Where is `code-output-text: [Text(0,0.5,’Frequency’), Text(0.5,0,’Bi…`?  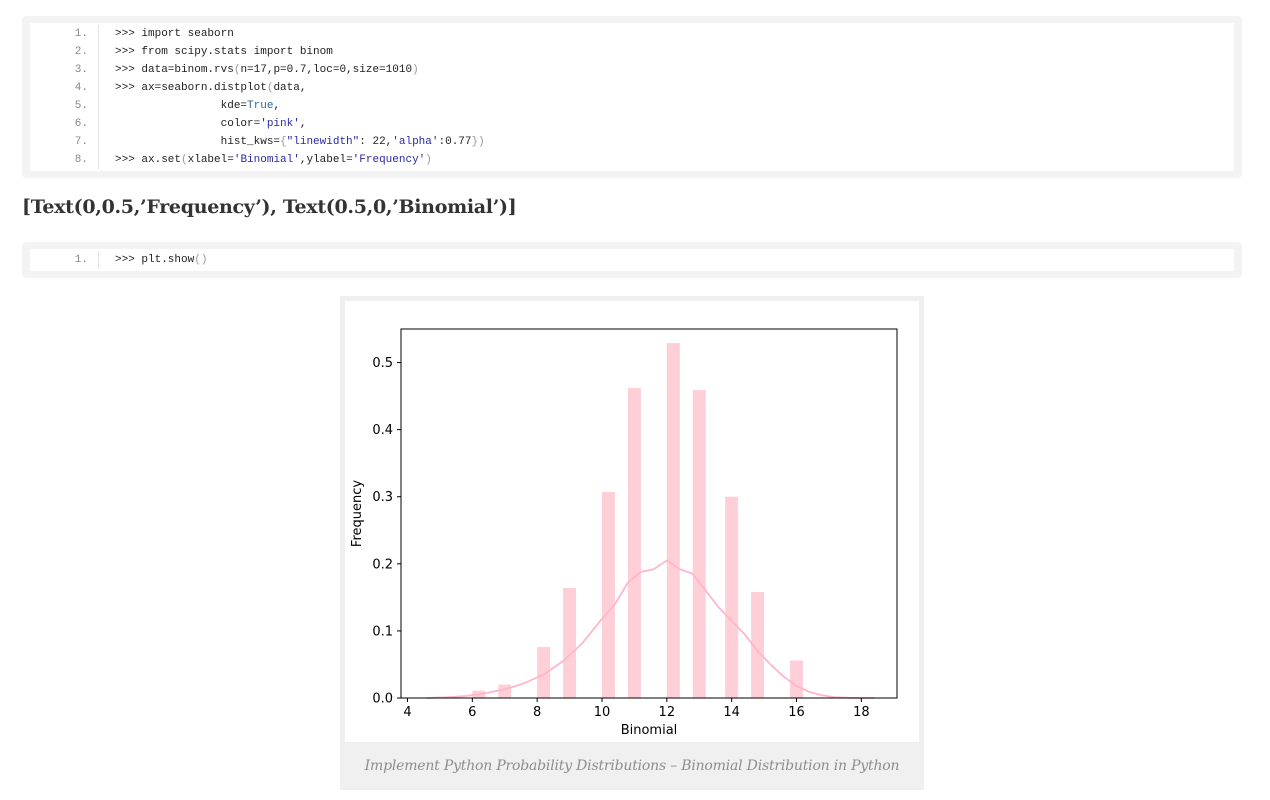 code-output-text: [Text(0,0.5,’Frequency’), Text(0.5,0,’Bi… is located at coordinates (269, 207).